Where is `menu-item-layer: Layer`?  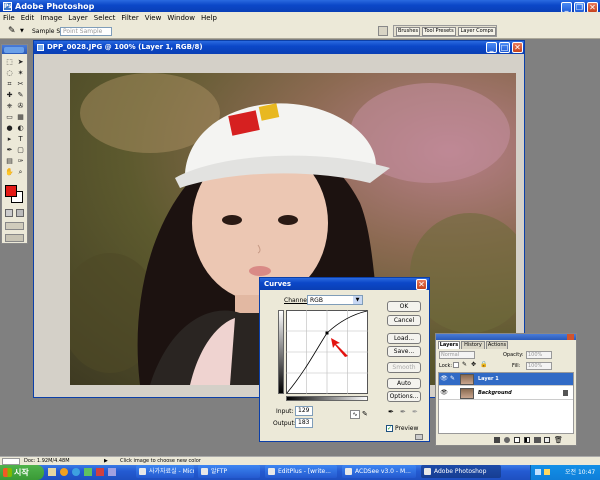
menu-item-layer: Layer is located at coordinates (78, 18).